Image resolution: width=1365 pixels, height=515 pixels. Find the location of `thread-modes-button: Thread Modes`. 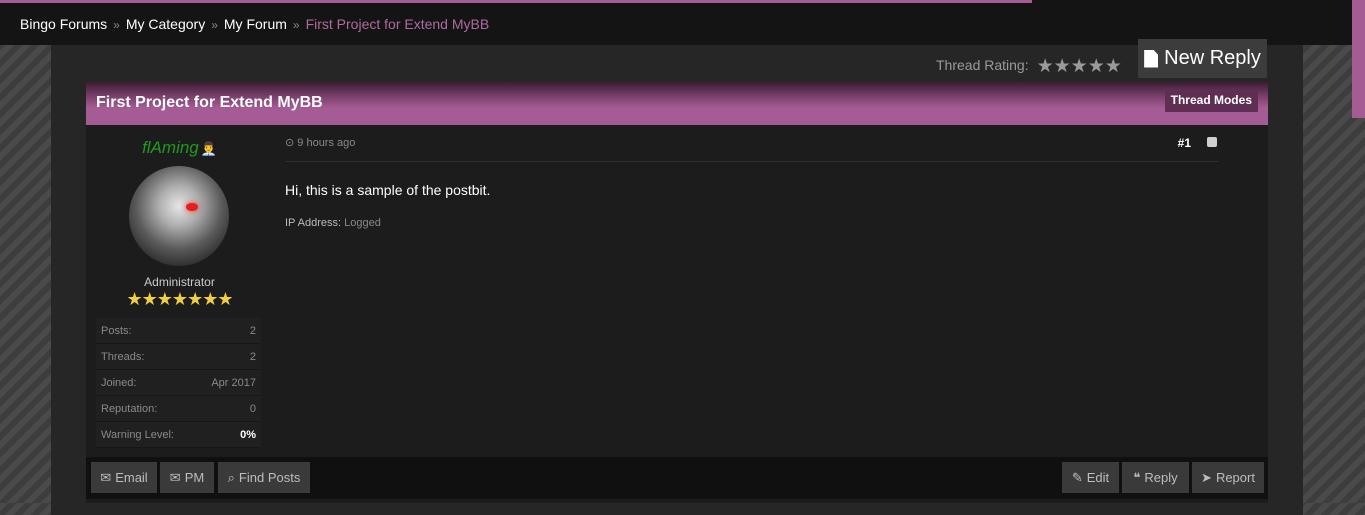

thread-modes-button: Thread Modes is located at coordinates (1211, 100).